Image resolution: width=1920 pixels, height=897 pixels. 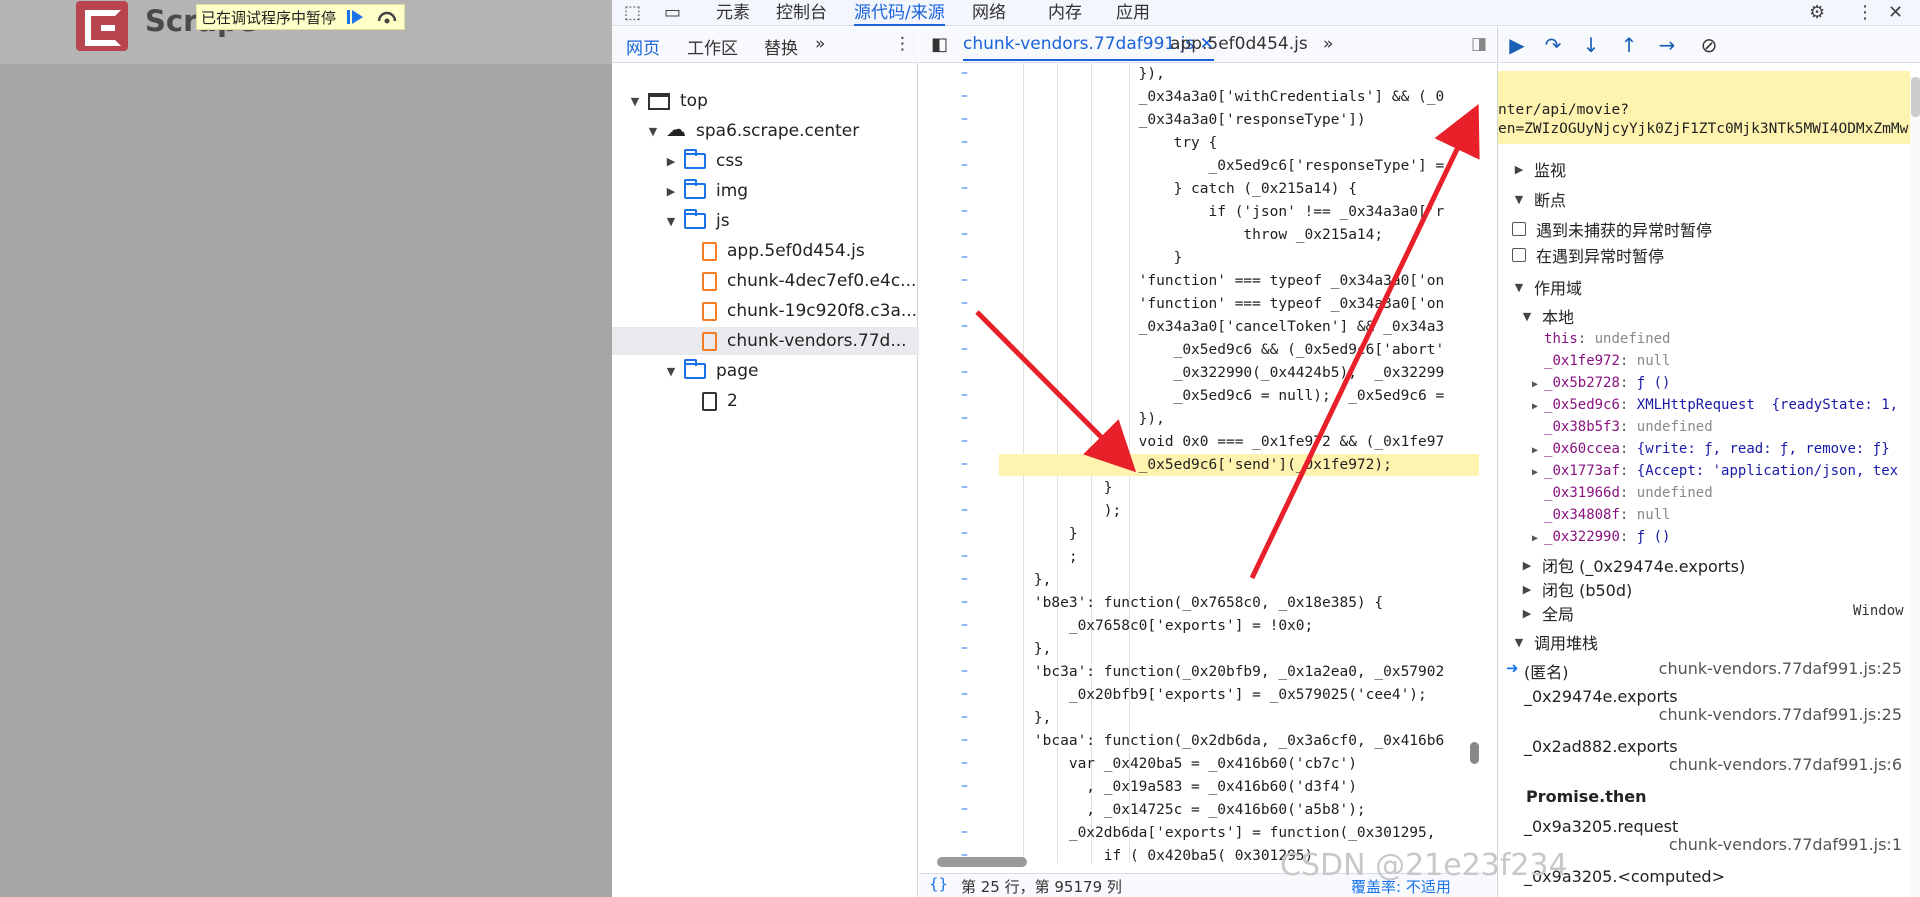 What do you see at coordinates (733, 11) in the screenshot?
I see `tab-elements: 元素` at bounding box center [733, 11].